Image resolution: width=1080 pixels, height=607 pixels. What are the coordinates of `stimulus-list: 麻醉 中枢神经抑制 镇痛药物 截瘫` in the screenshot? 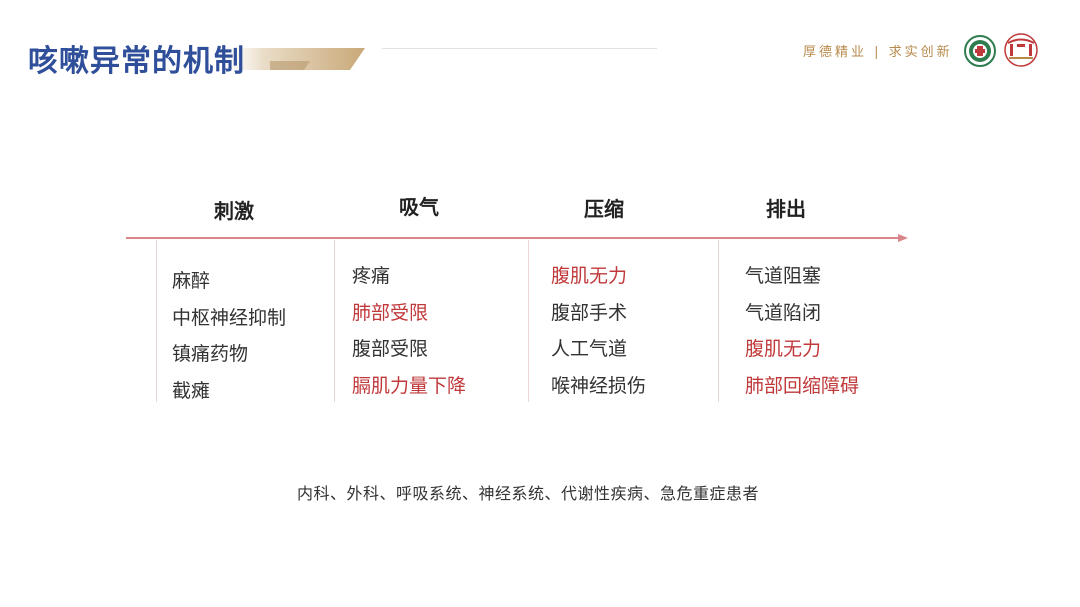 It's located at (229, 336).